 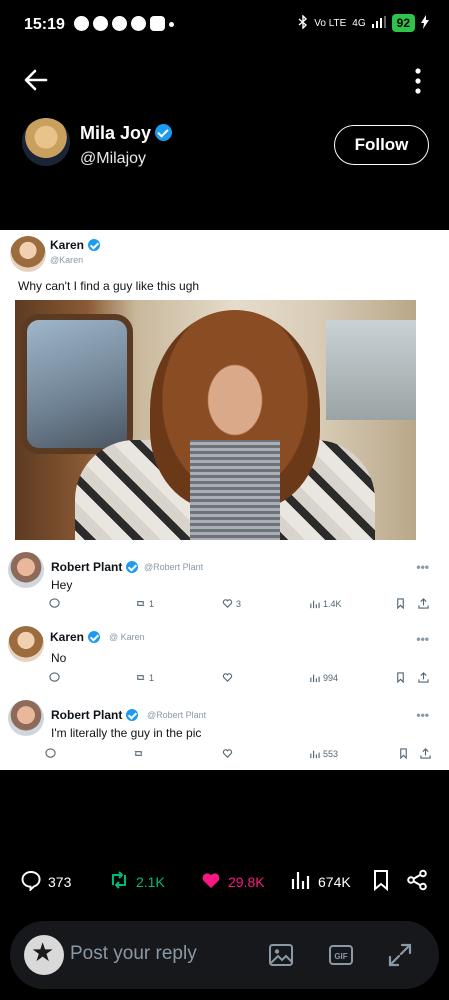 What do you see at coordinates (359, 23) in the screenshot?
I see `signal-label: 4G` at bounding box center [359, 23].